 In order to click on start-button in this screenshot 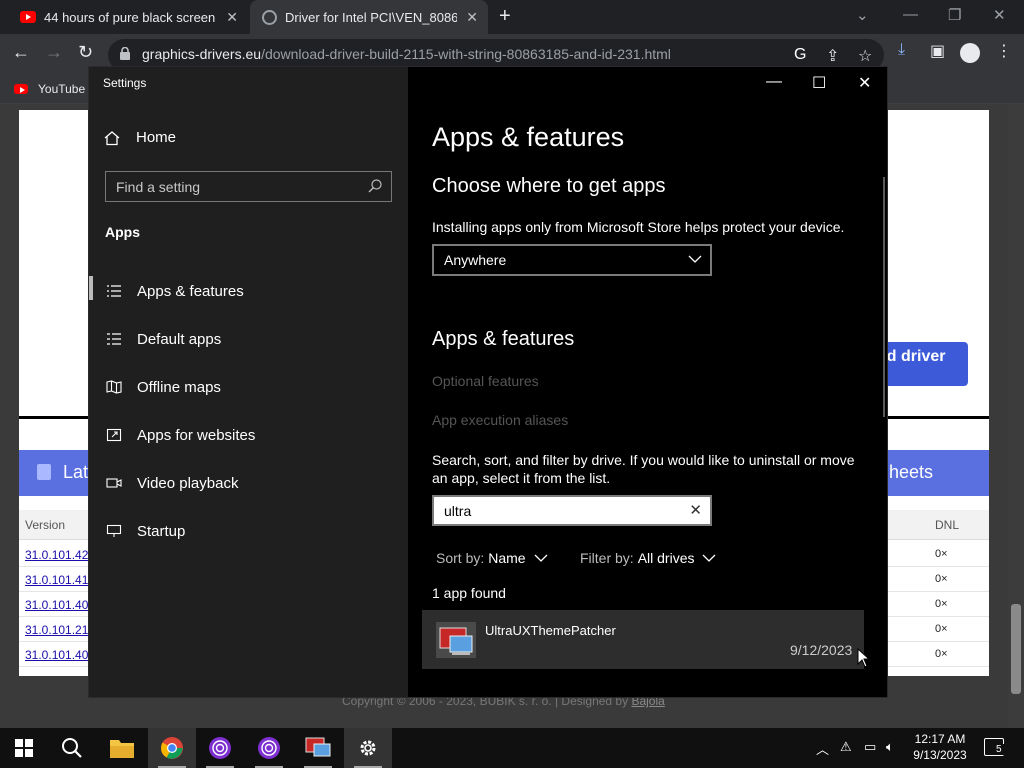, I will do `click(24, 748)`.